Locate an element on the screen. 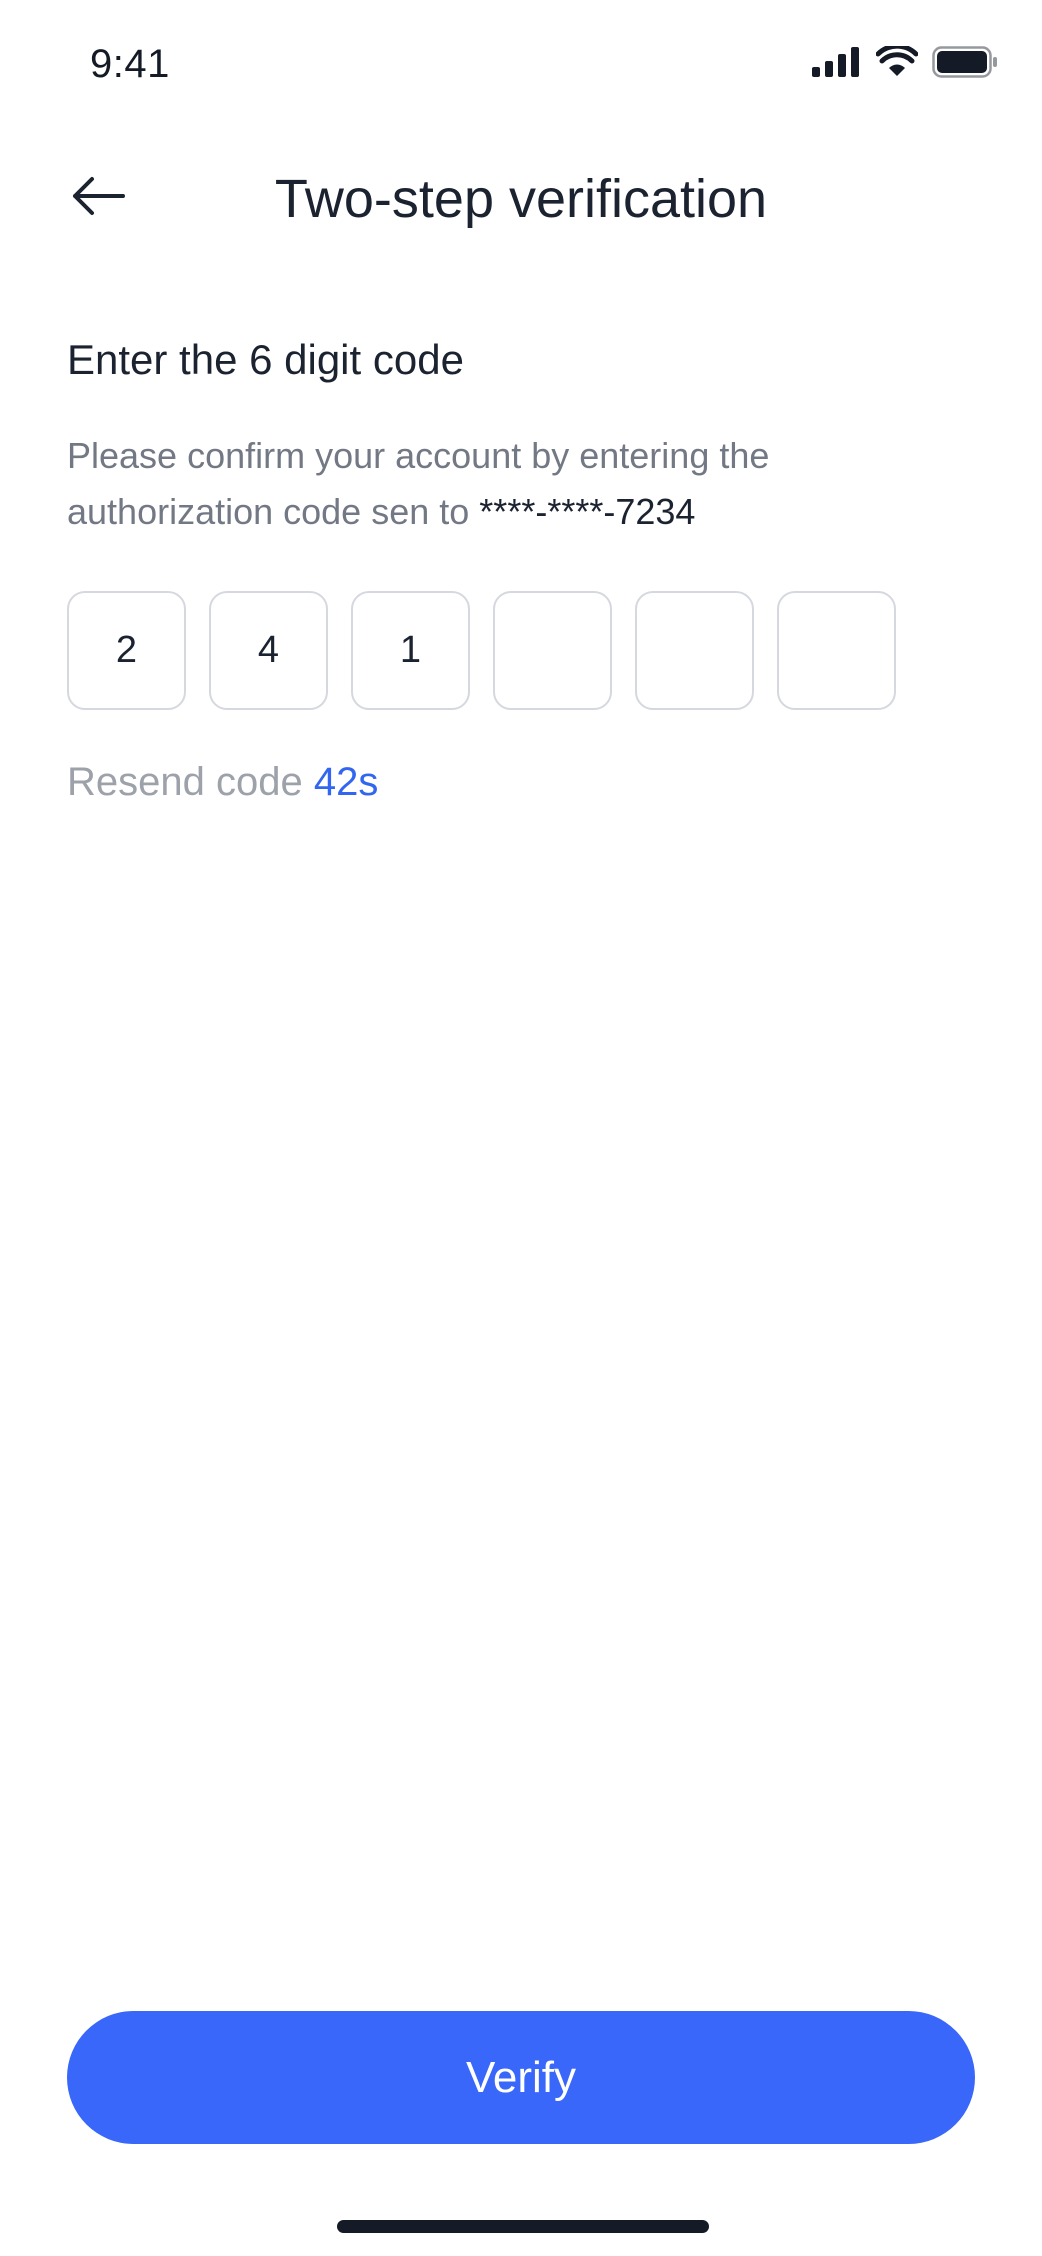 The image size is (1042, 2256). verify-button: Verify is located at coordinates (521, 2077).